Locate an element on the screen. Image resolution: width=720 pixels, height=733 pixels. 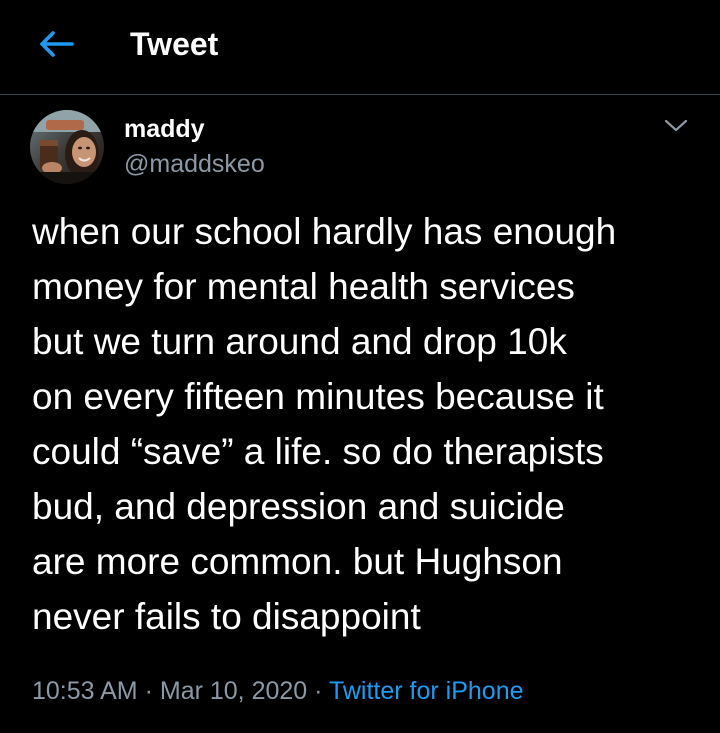
arrow-left-icon is located at coordinates (57, 44).